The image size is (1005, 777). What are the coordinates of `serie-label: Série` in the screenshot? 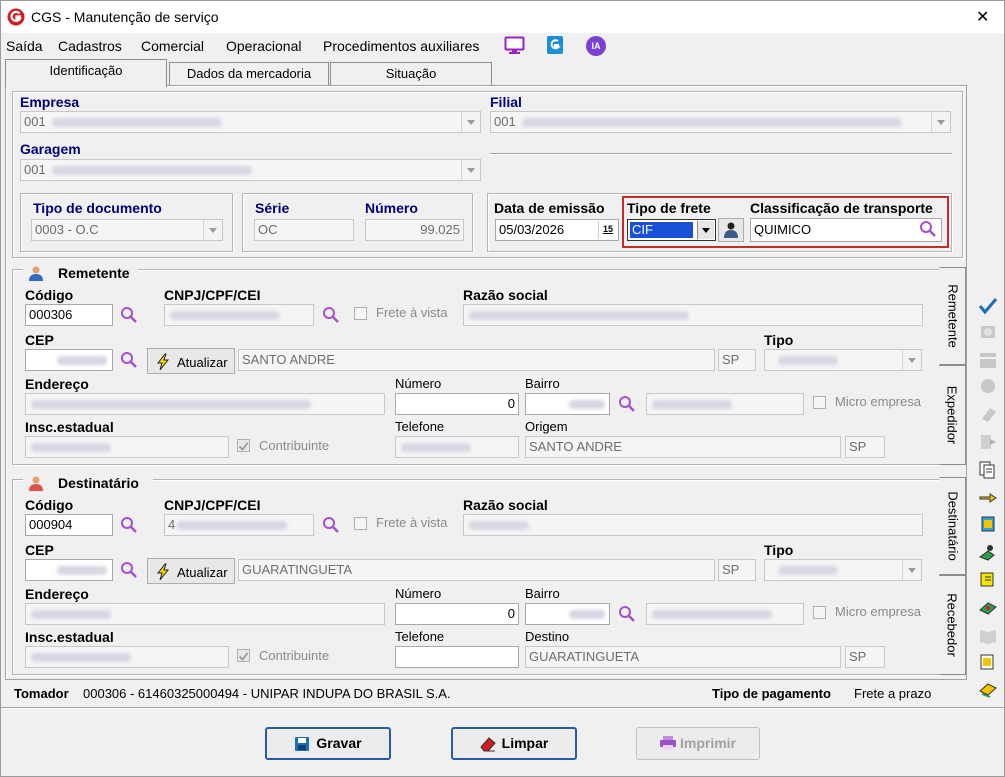 It's located at (272, 208).